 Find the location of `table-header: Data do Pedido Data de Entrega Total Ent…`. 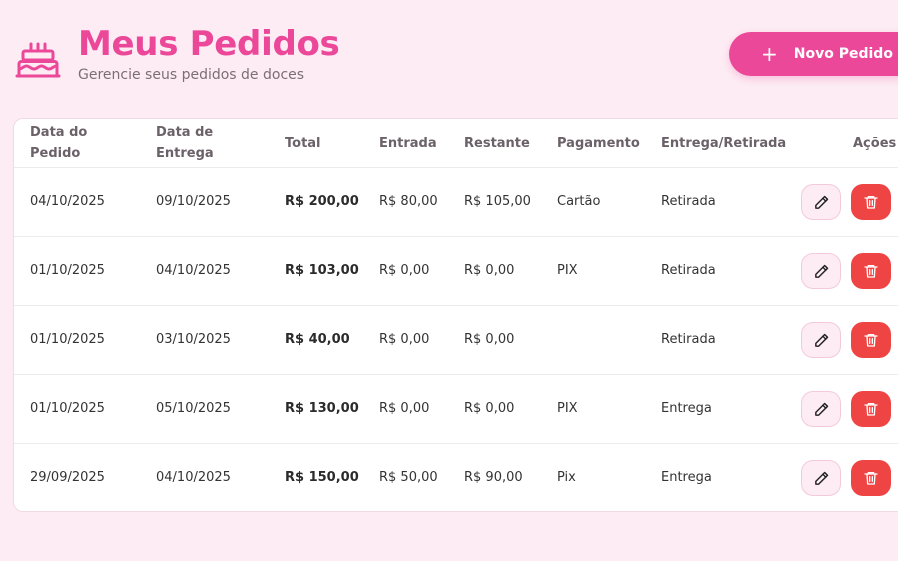

table-header: Data do Pedido Data de Entrega Total Ent… is located at coordinates (456, 143).